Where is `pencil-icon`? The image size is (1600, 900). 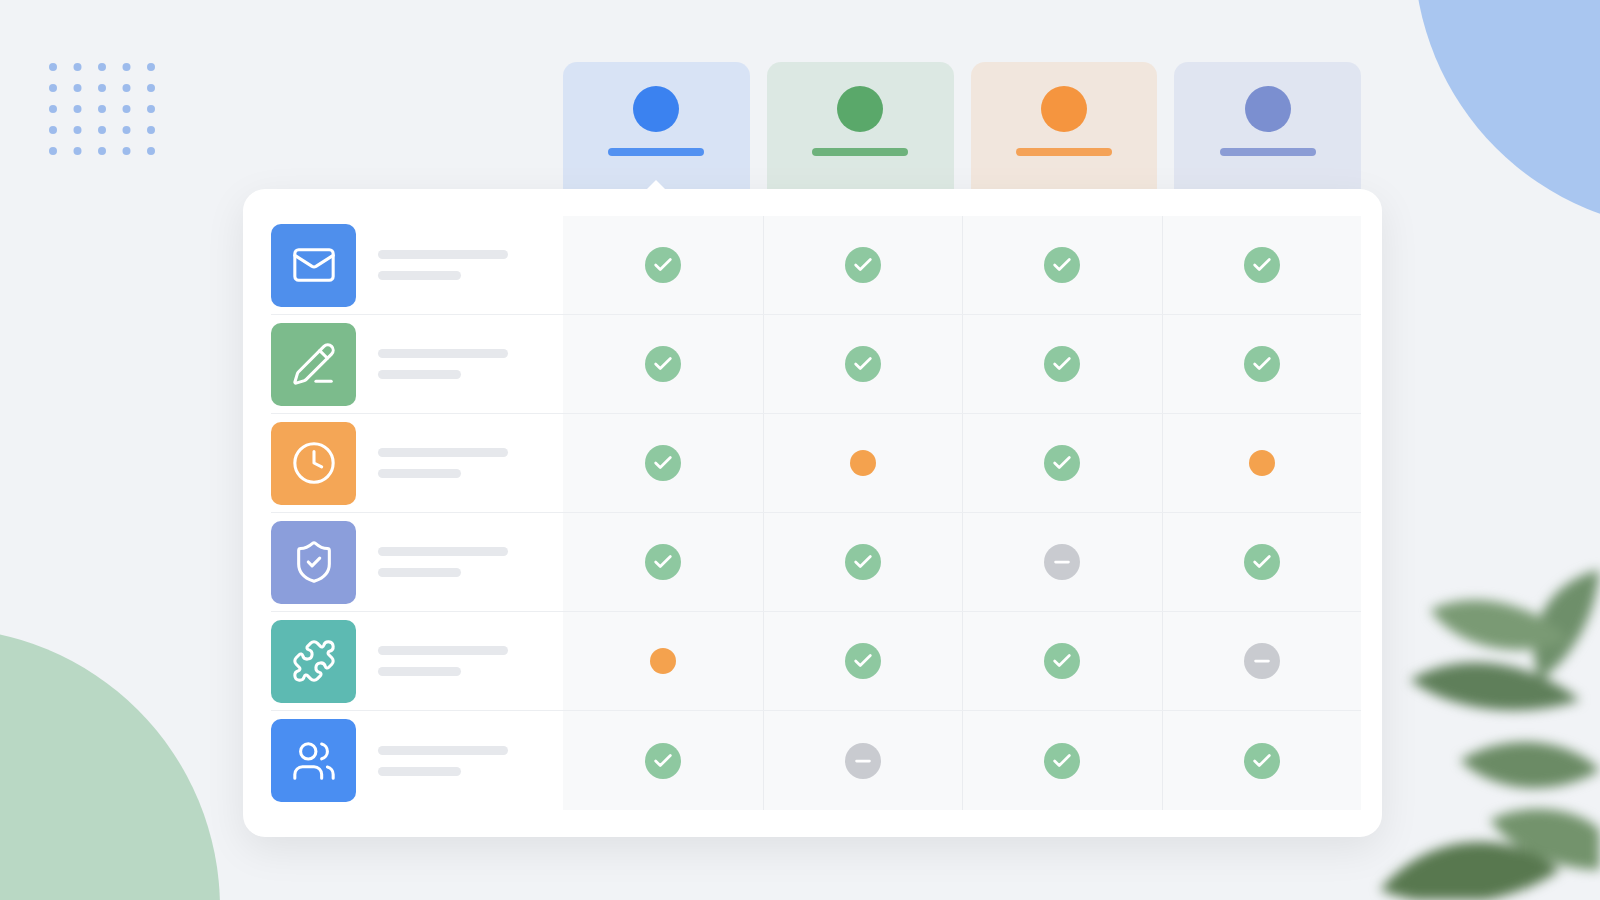
pencil-icon is located at coordinates (313, 364).